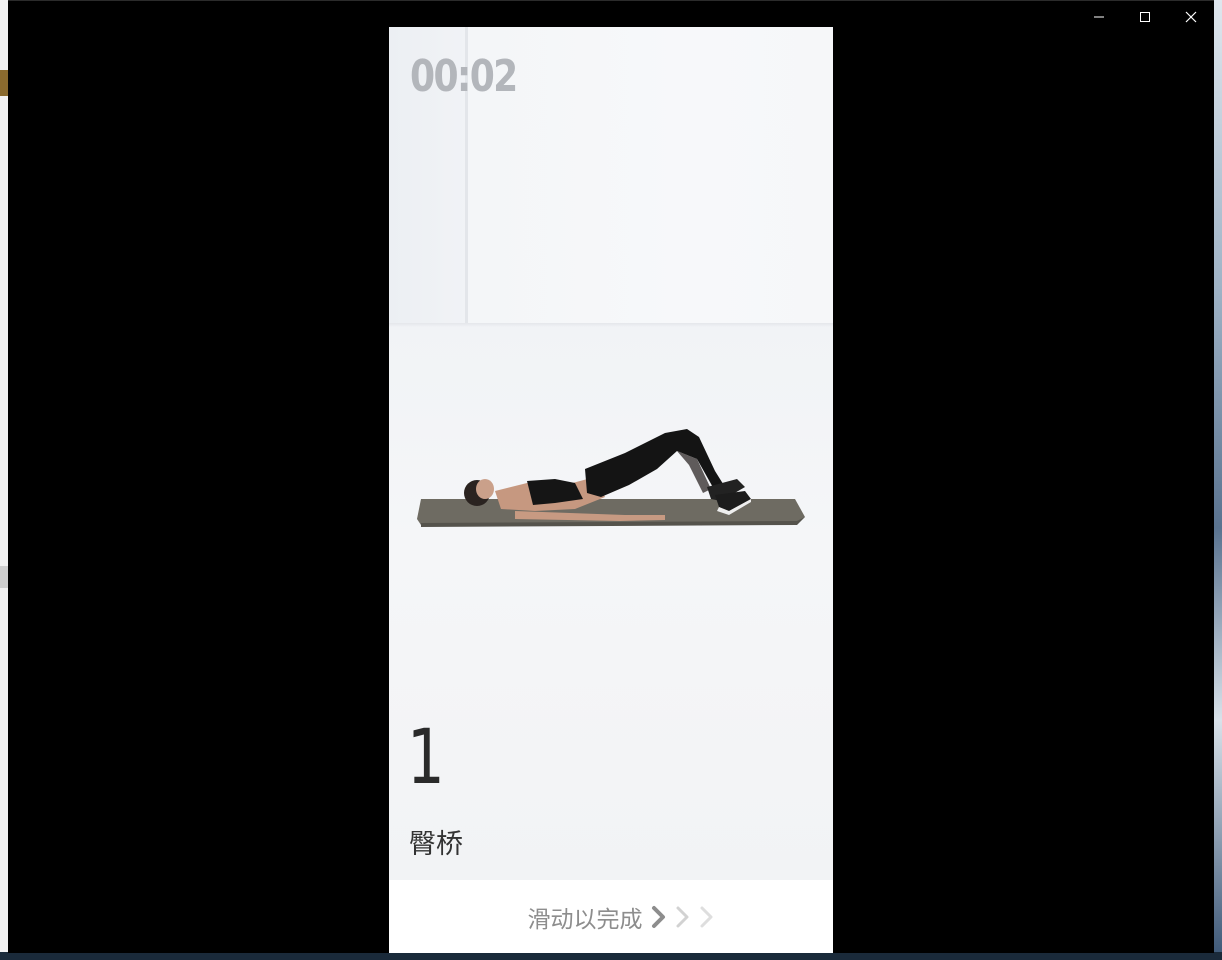 The width and height of the screenshot is (1222, 960). I want to click on close-icon, so click(1191, 17).